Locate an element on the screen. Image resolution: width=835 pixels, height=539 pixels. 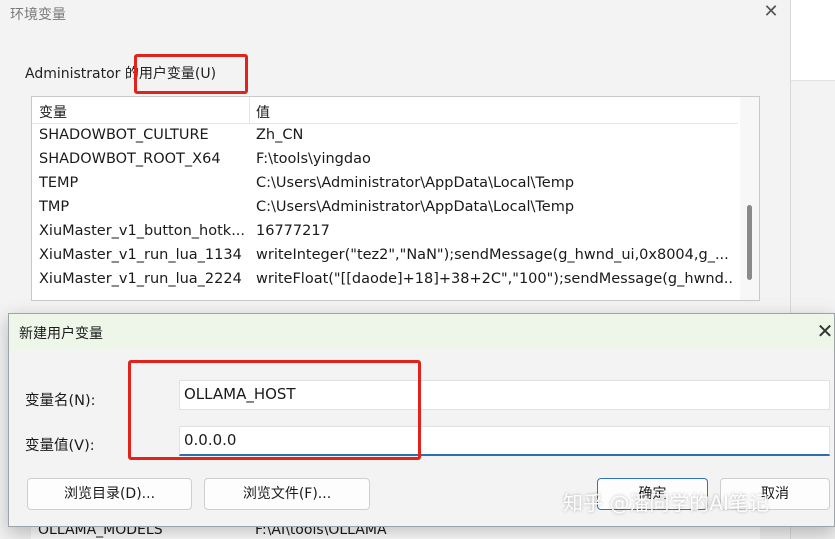
variable-value: Zh_CN is located at coordinates (280, 135).